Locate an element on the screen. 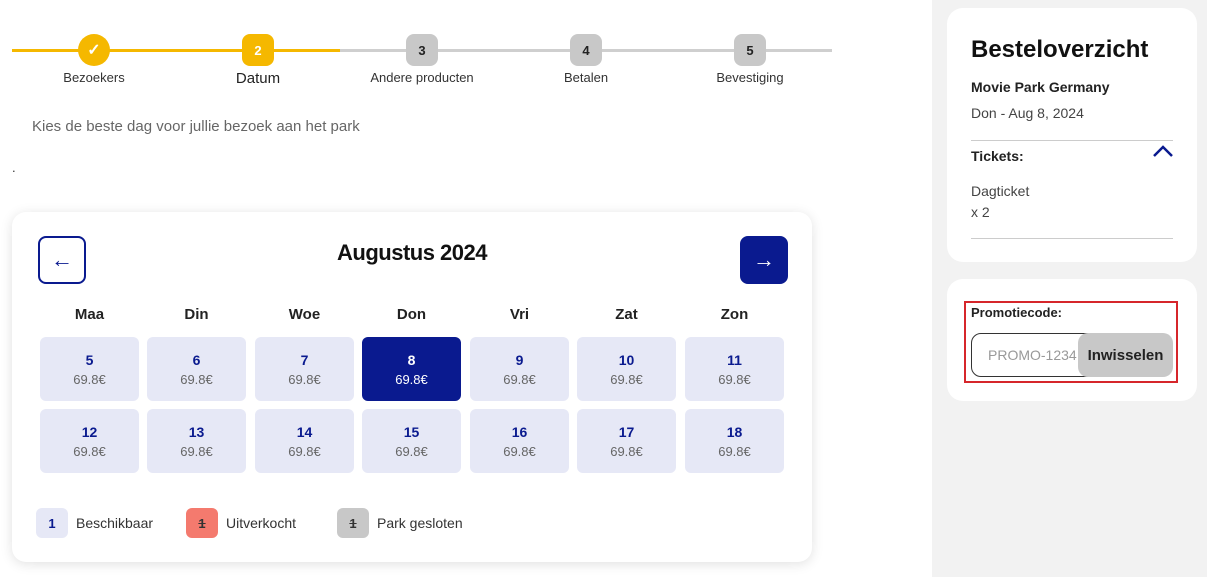 This screenshot has width=1207, height=577. summary-title: Besteloverzicht is located at coordinates (1060, 49).